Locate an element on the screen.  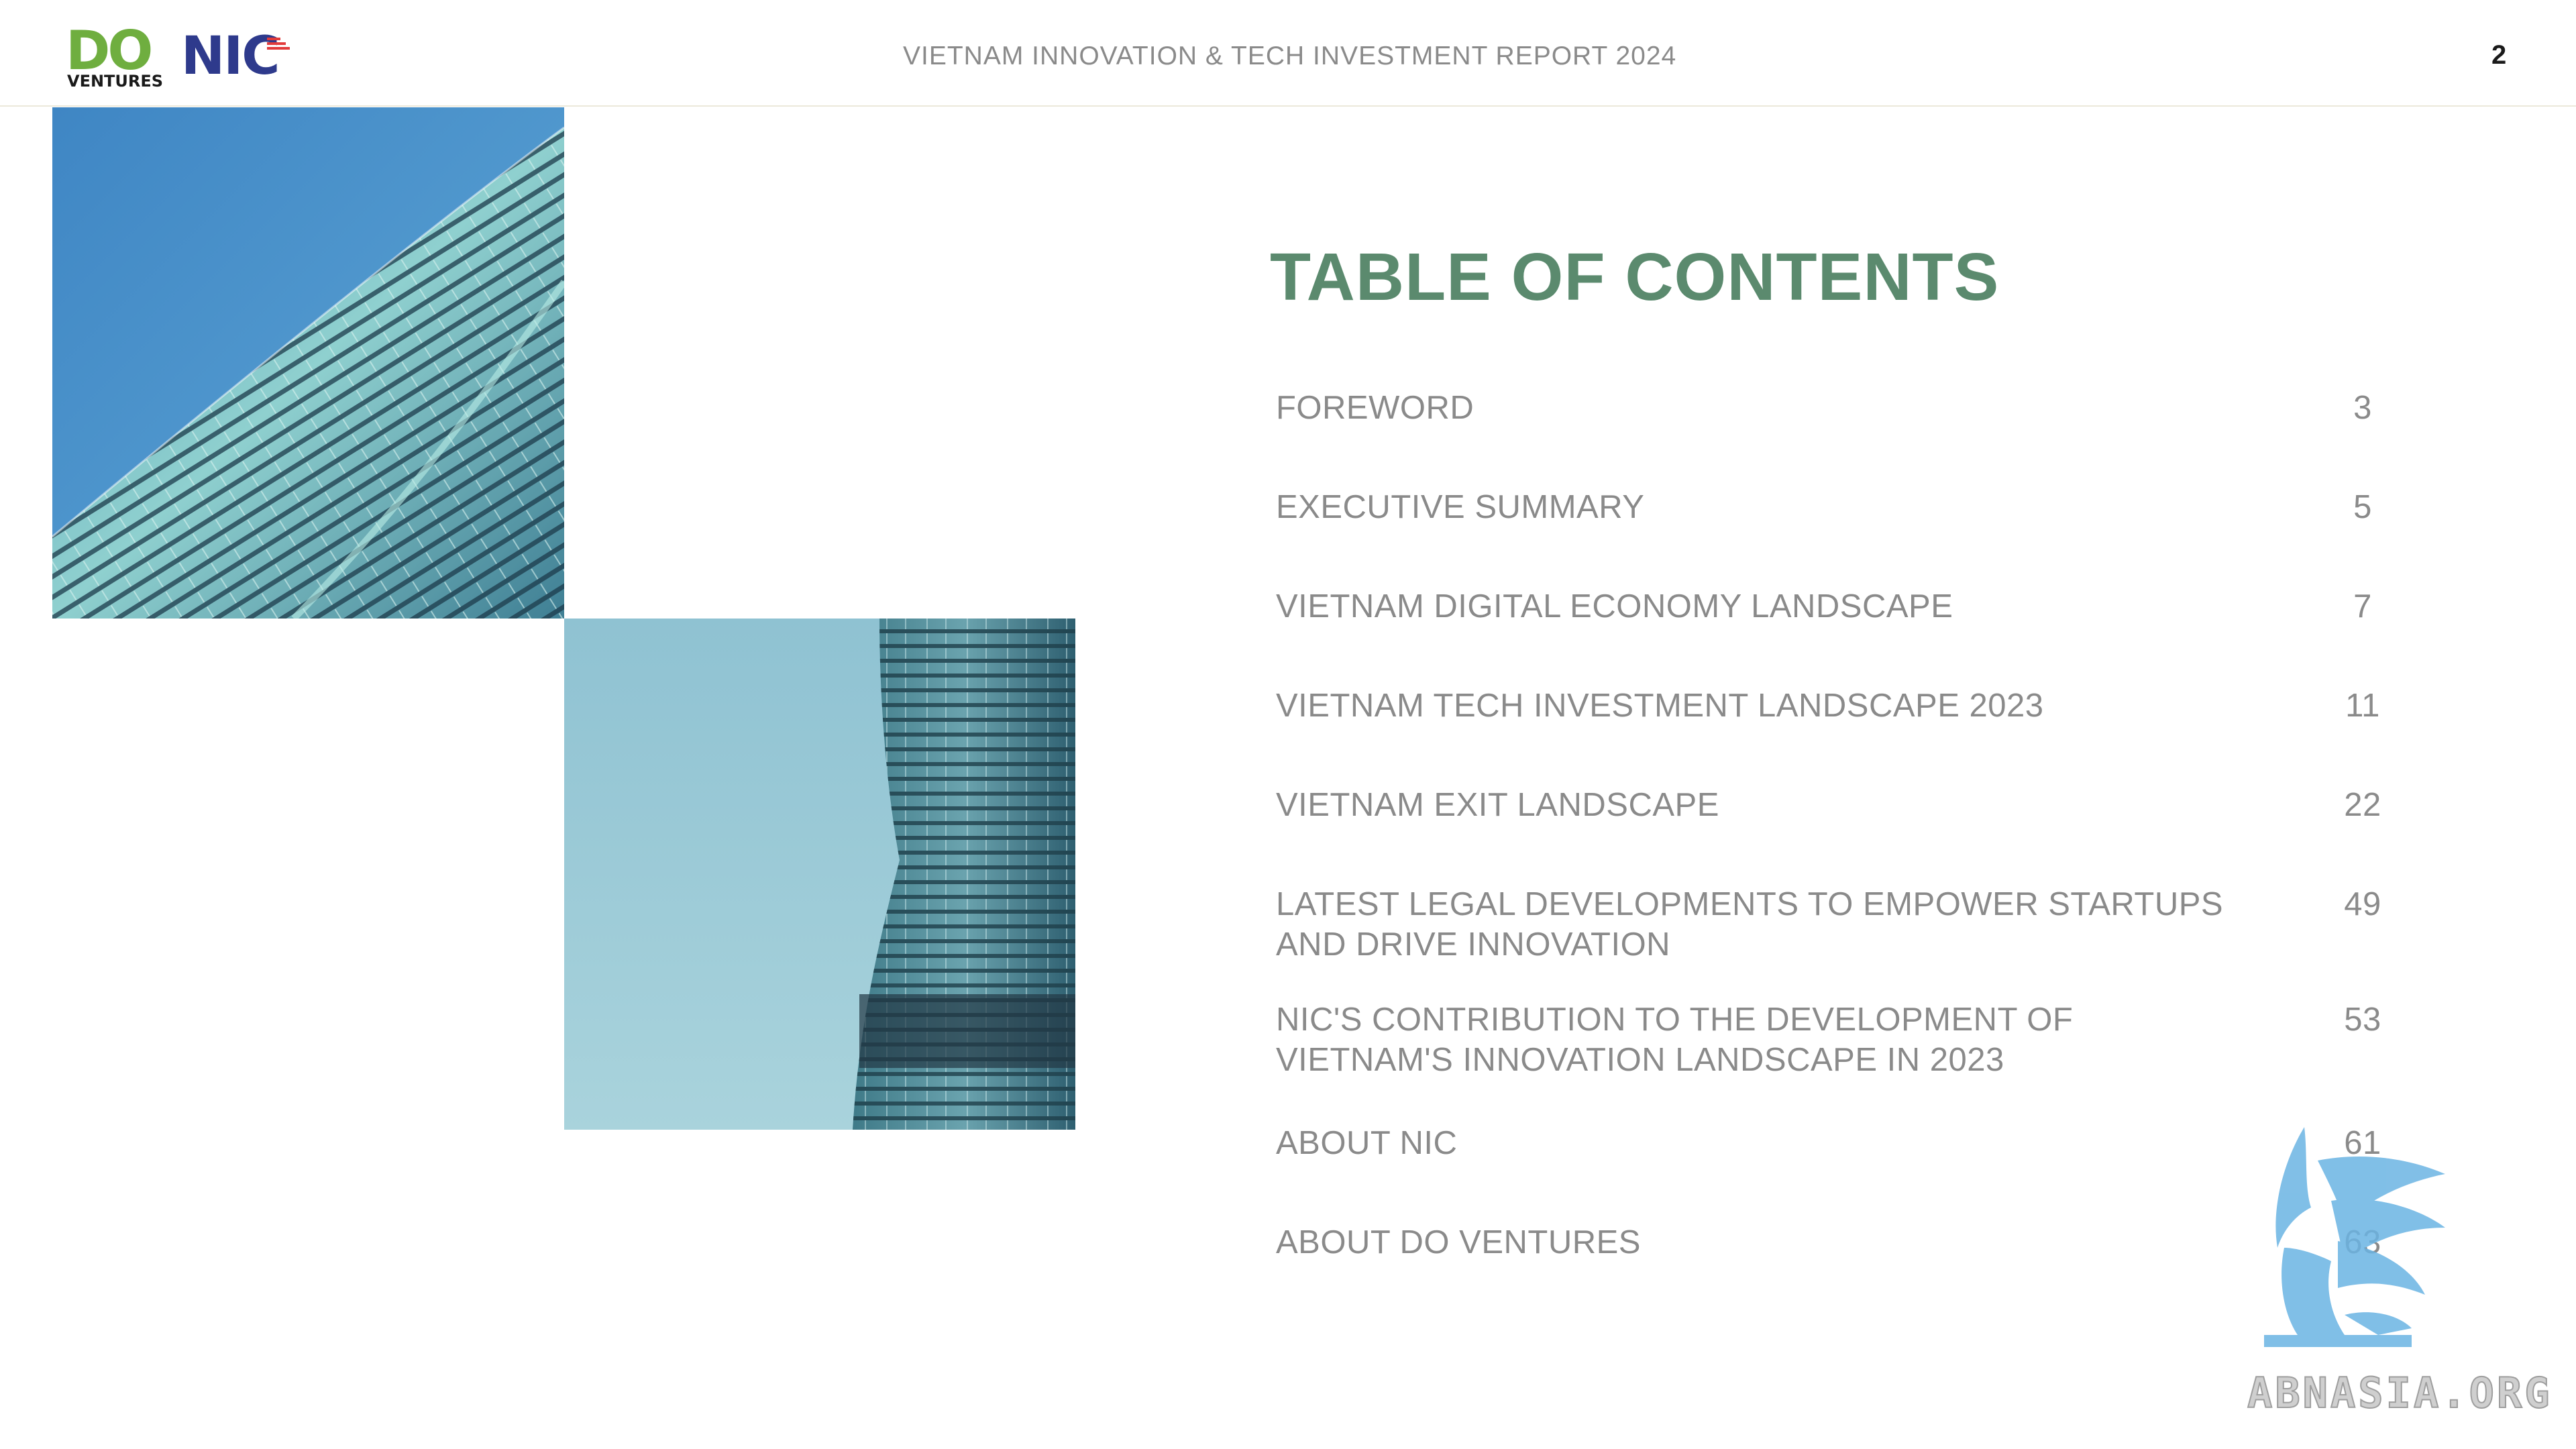
toc-item-page: 22 is located at coordinates (2362, 805).